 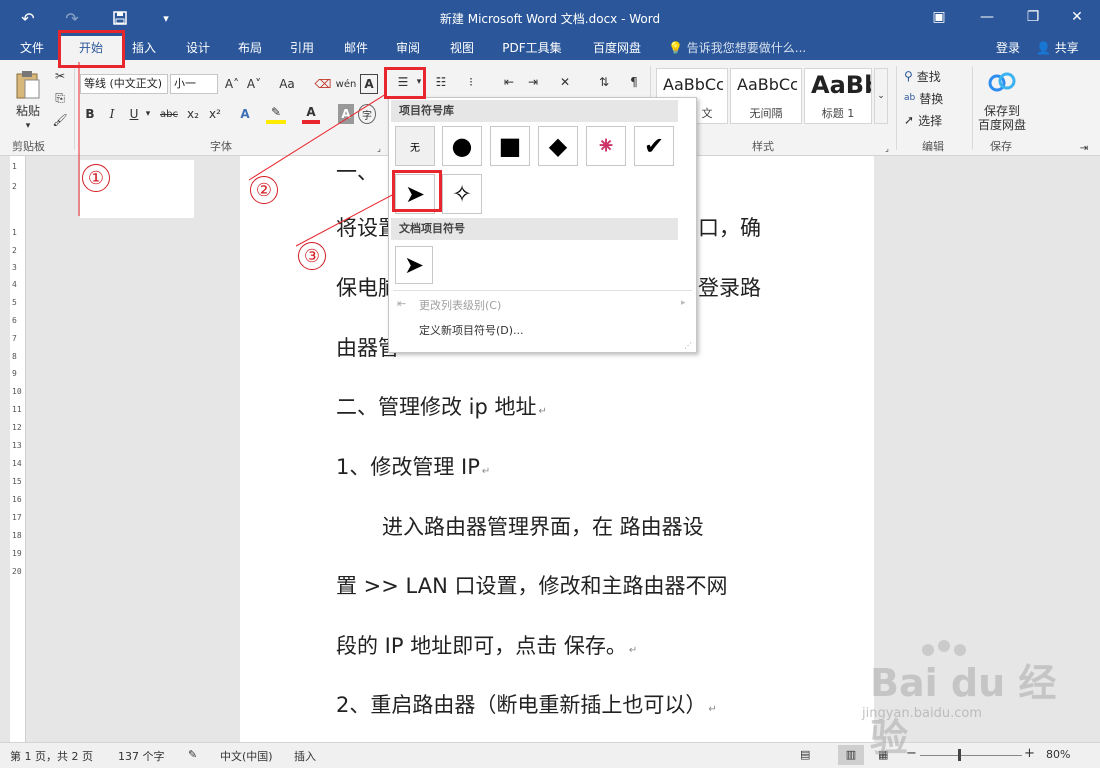 What do you see at coordinates (441, 82) in the screenshot?
I see `numbering-icon: ☷` at bounding box center [441, 82].